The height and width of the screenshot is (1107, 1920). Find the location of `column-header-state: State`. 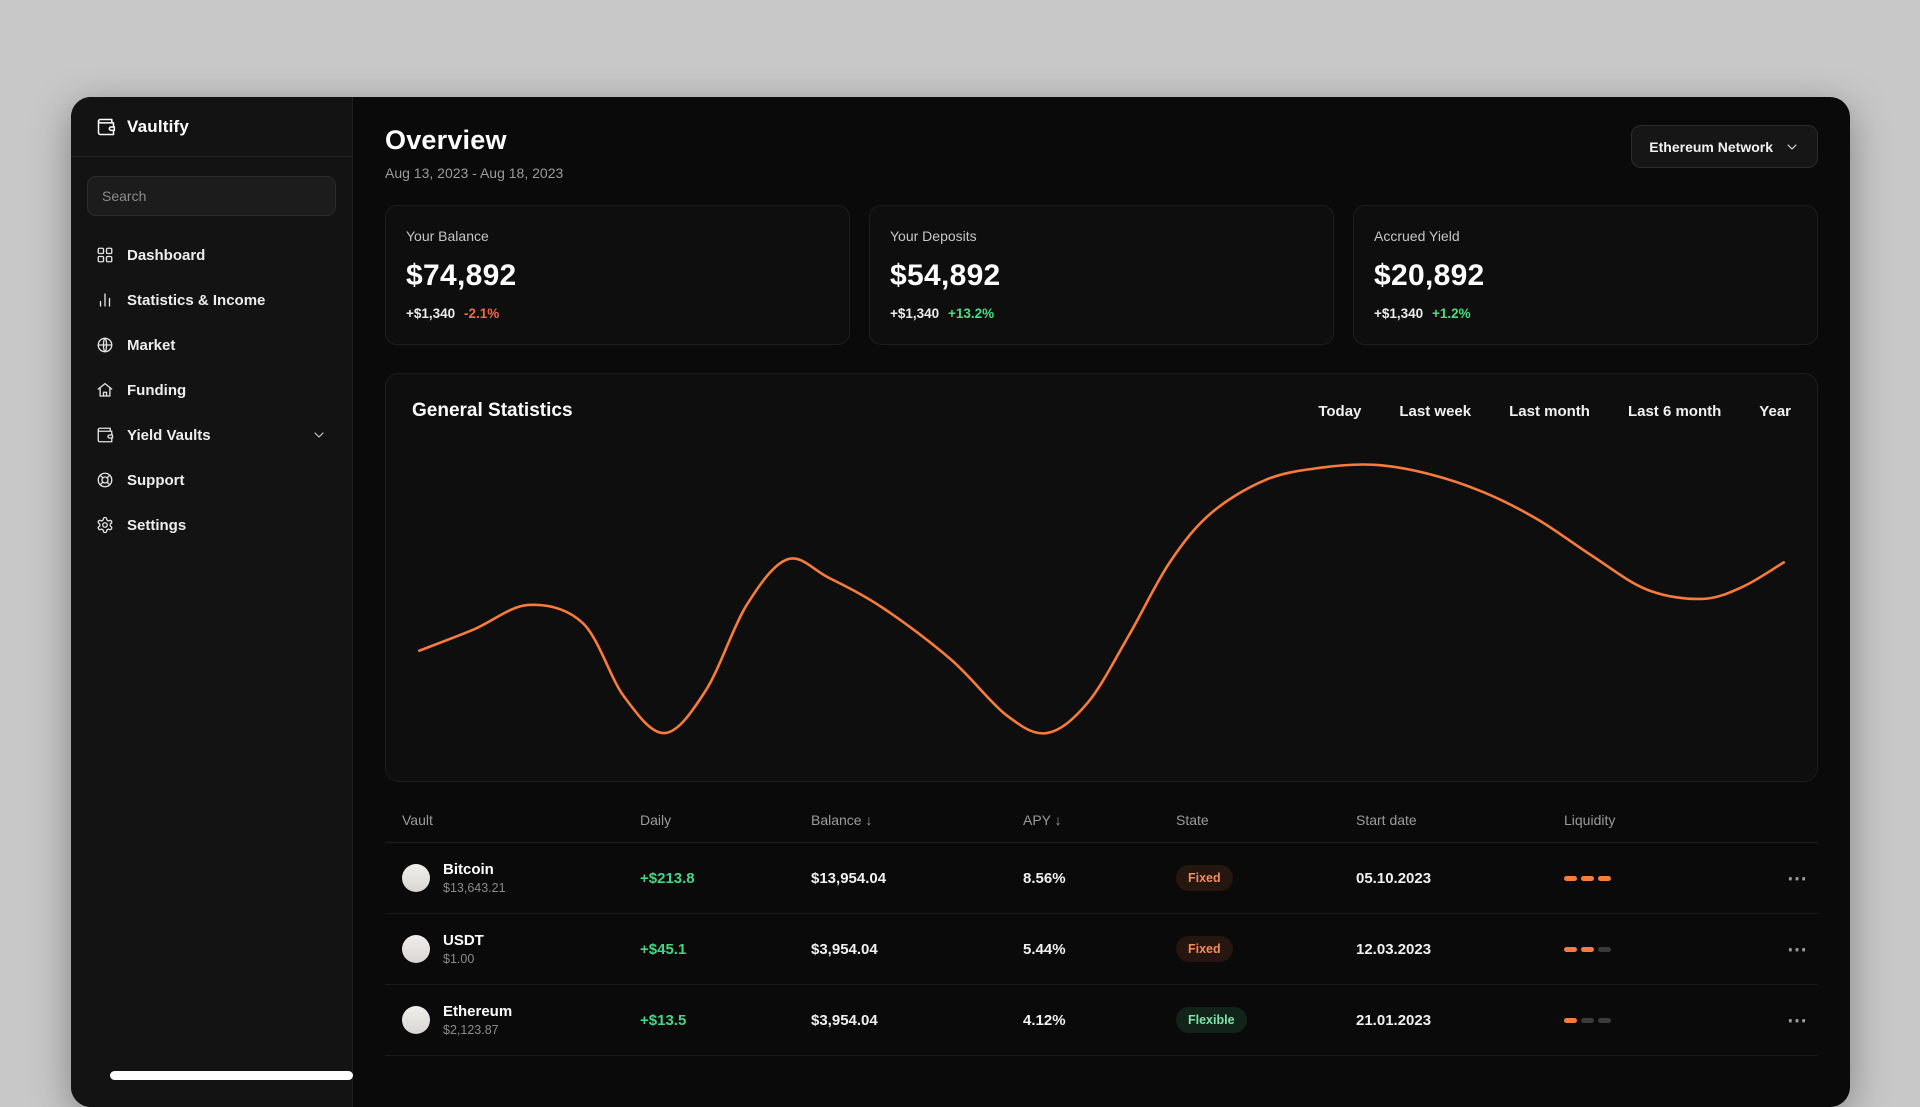

column-header-state: State is located at coordinates (1192, 820).